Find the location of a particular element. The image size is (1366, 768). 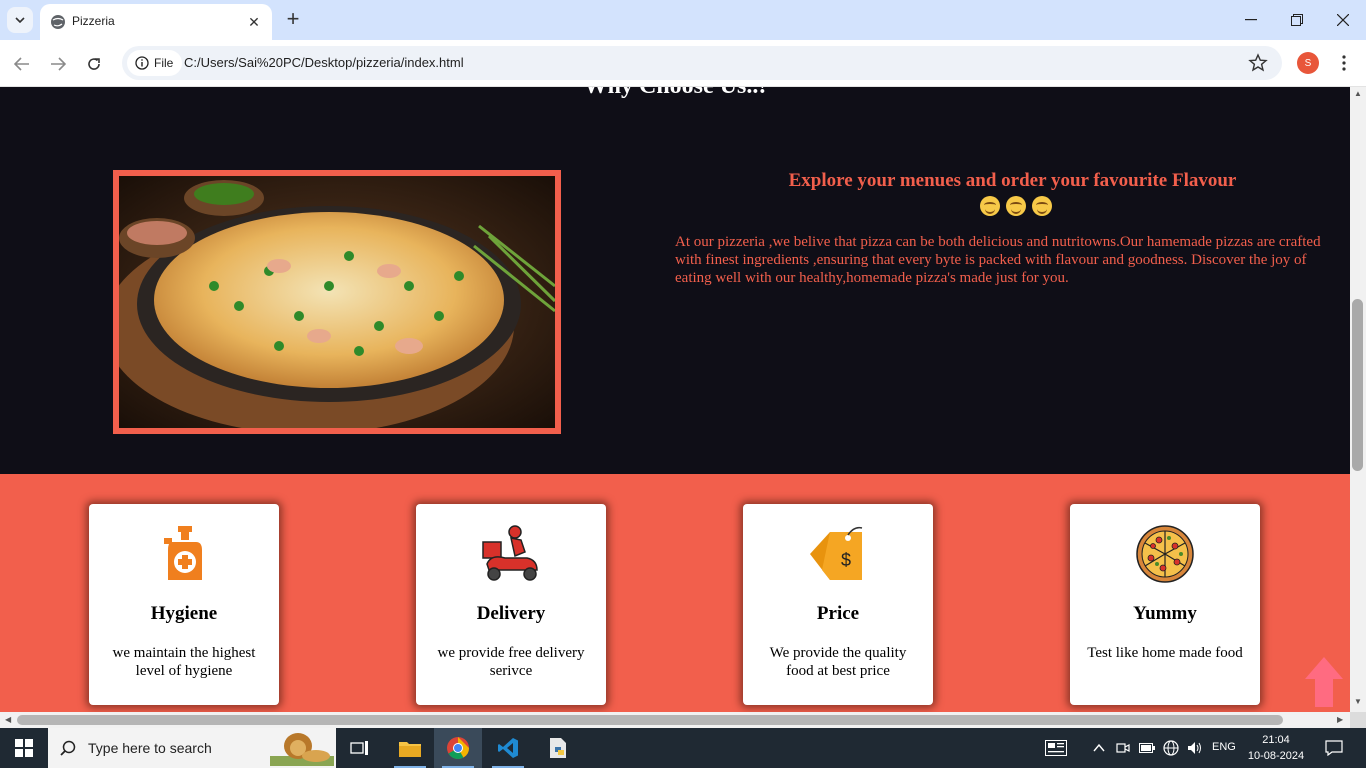

close-tab-icon: ✕ is located at coordinates (254, 22).